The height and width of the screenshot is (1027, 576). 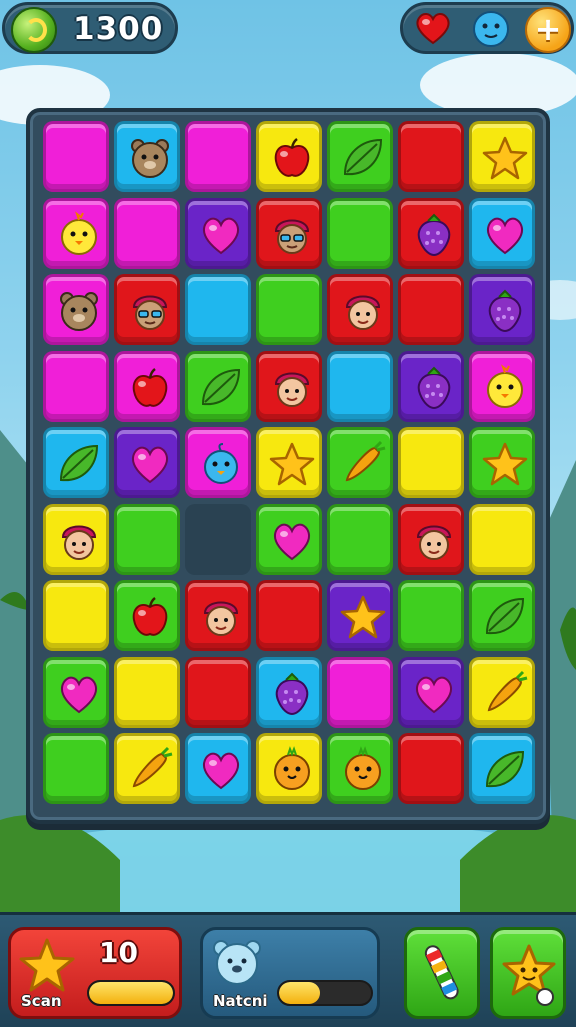 I want to click on scan-progress-bar, so click(x=131, y=993).